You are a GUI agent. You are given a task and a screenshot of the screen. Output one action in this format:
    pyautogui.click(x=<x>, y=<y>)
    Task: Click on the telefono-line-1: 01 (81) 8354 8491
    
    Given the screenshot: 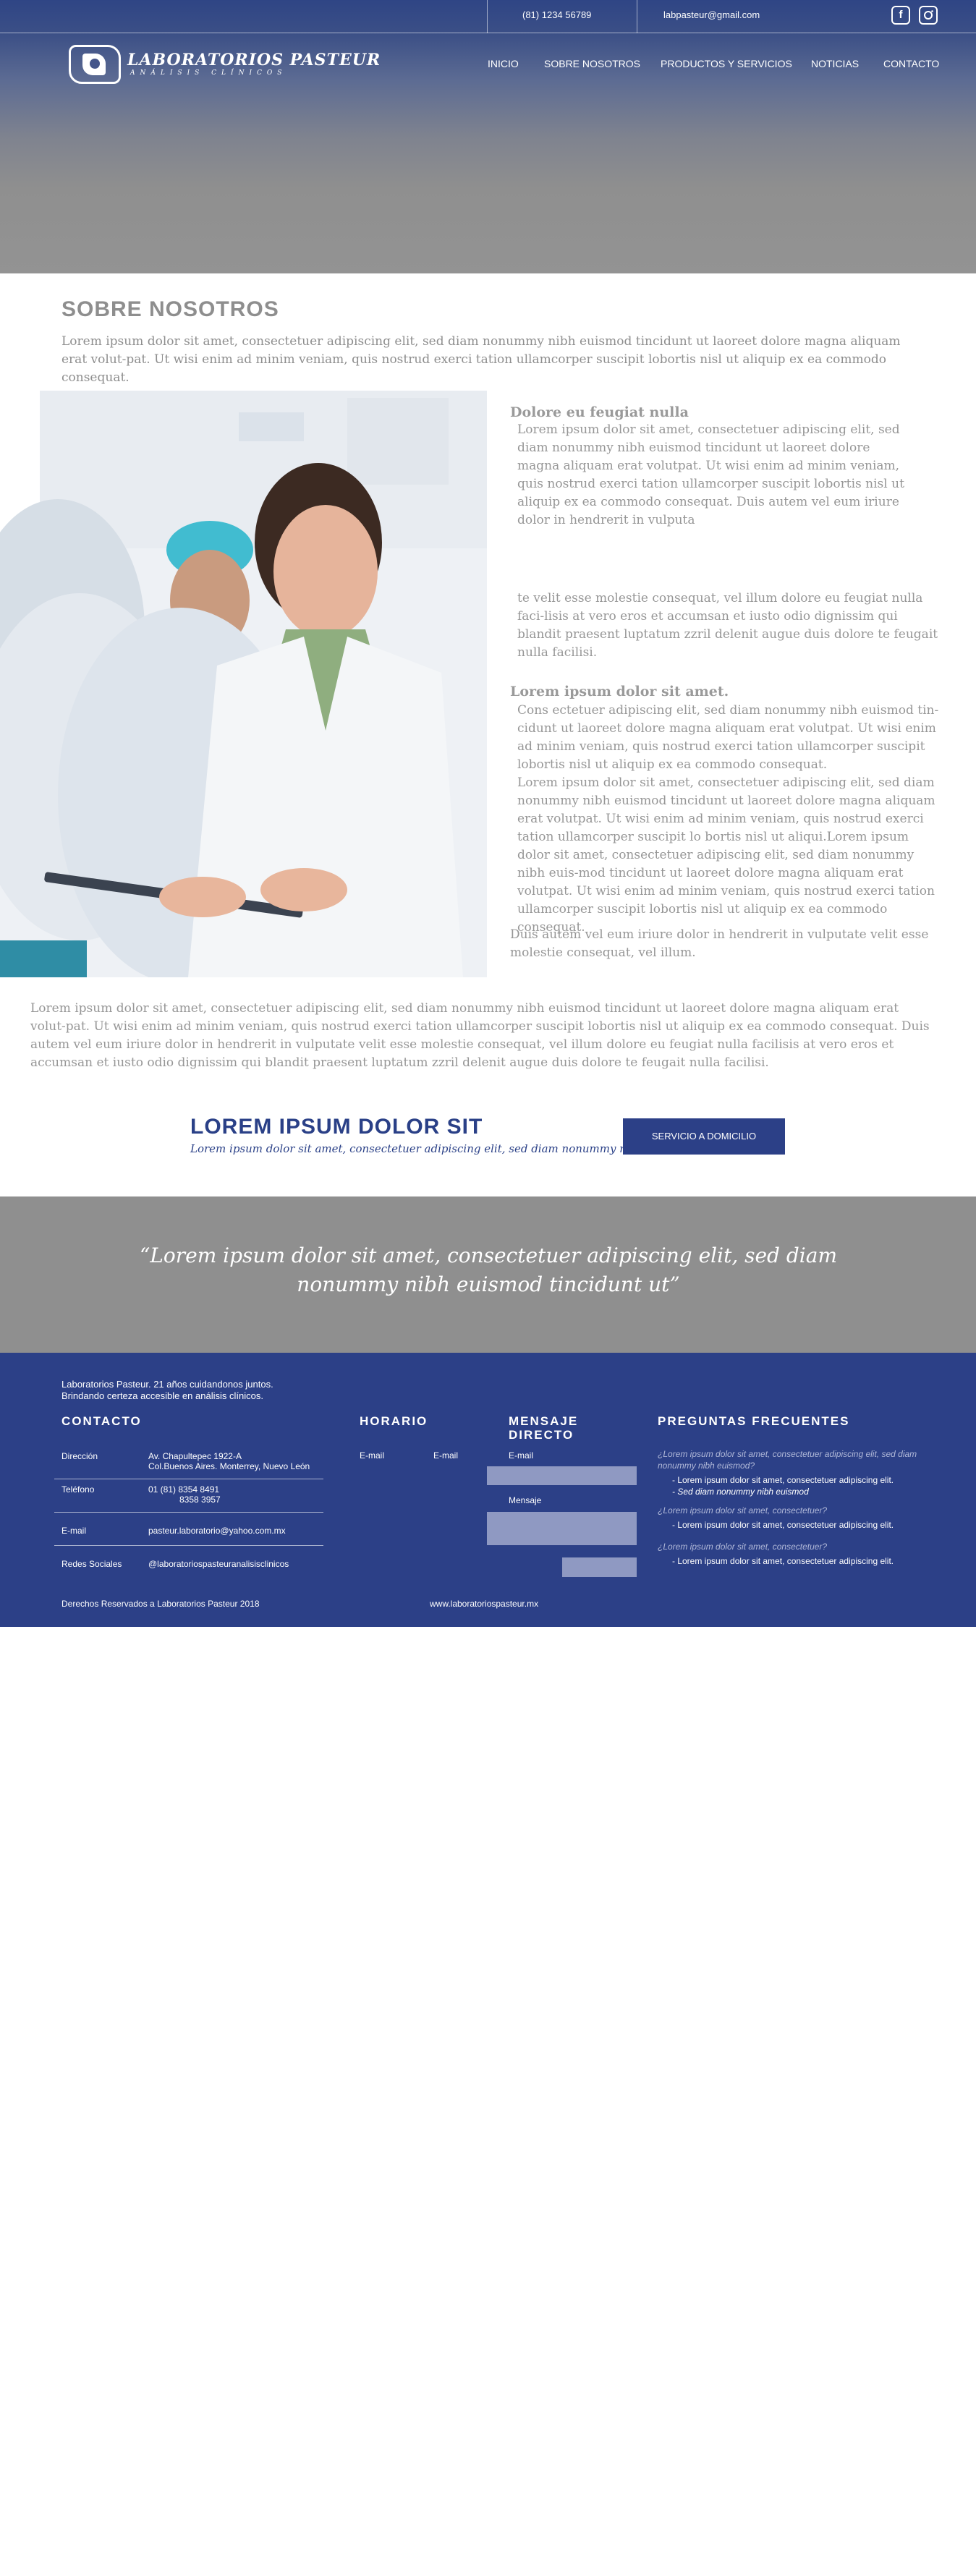 What is the action you would take?
    pyautogui.click(x=184, y=1489)
    